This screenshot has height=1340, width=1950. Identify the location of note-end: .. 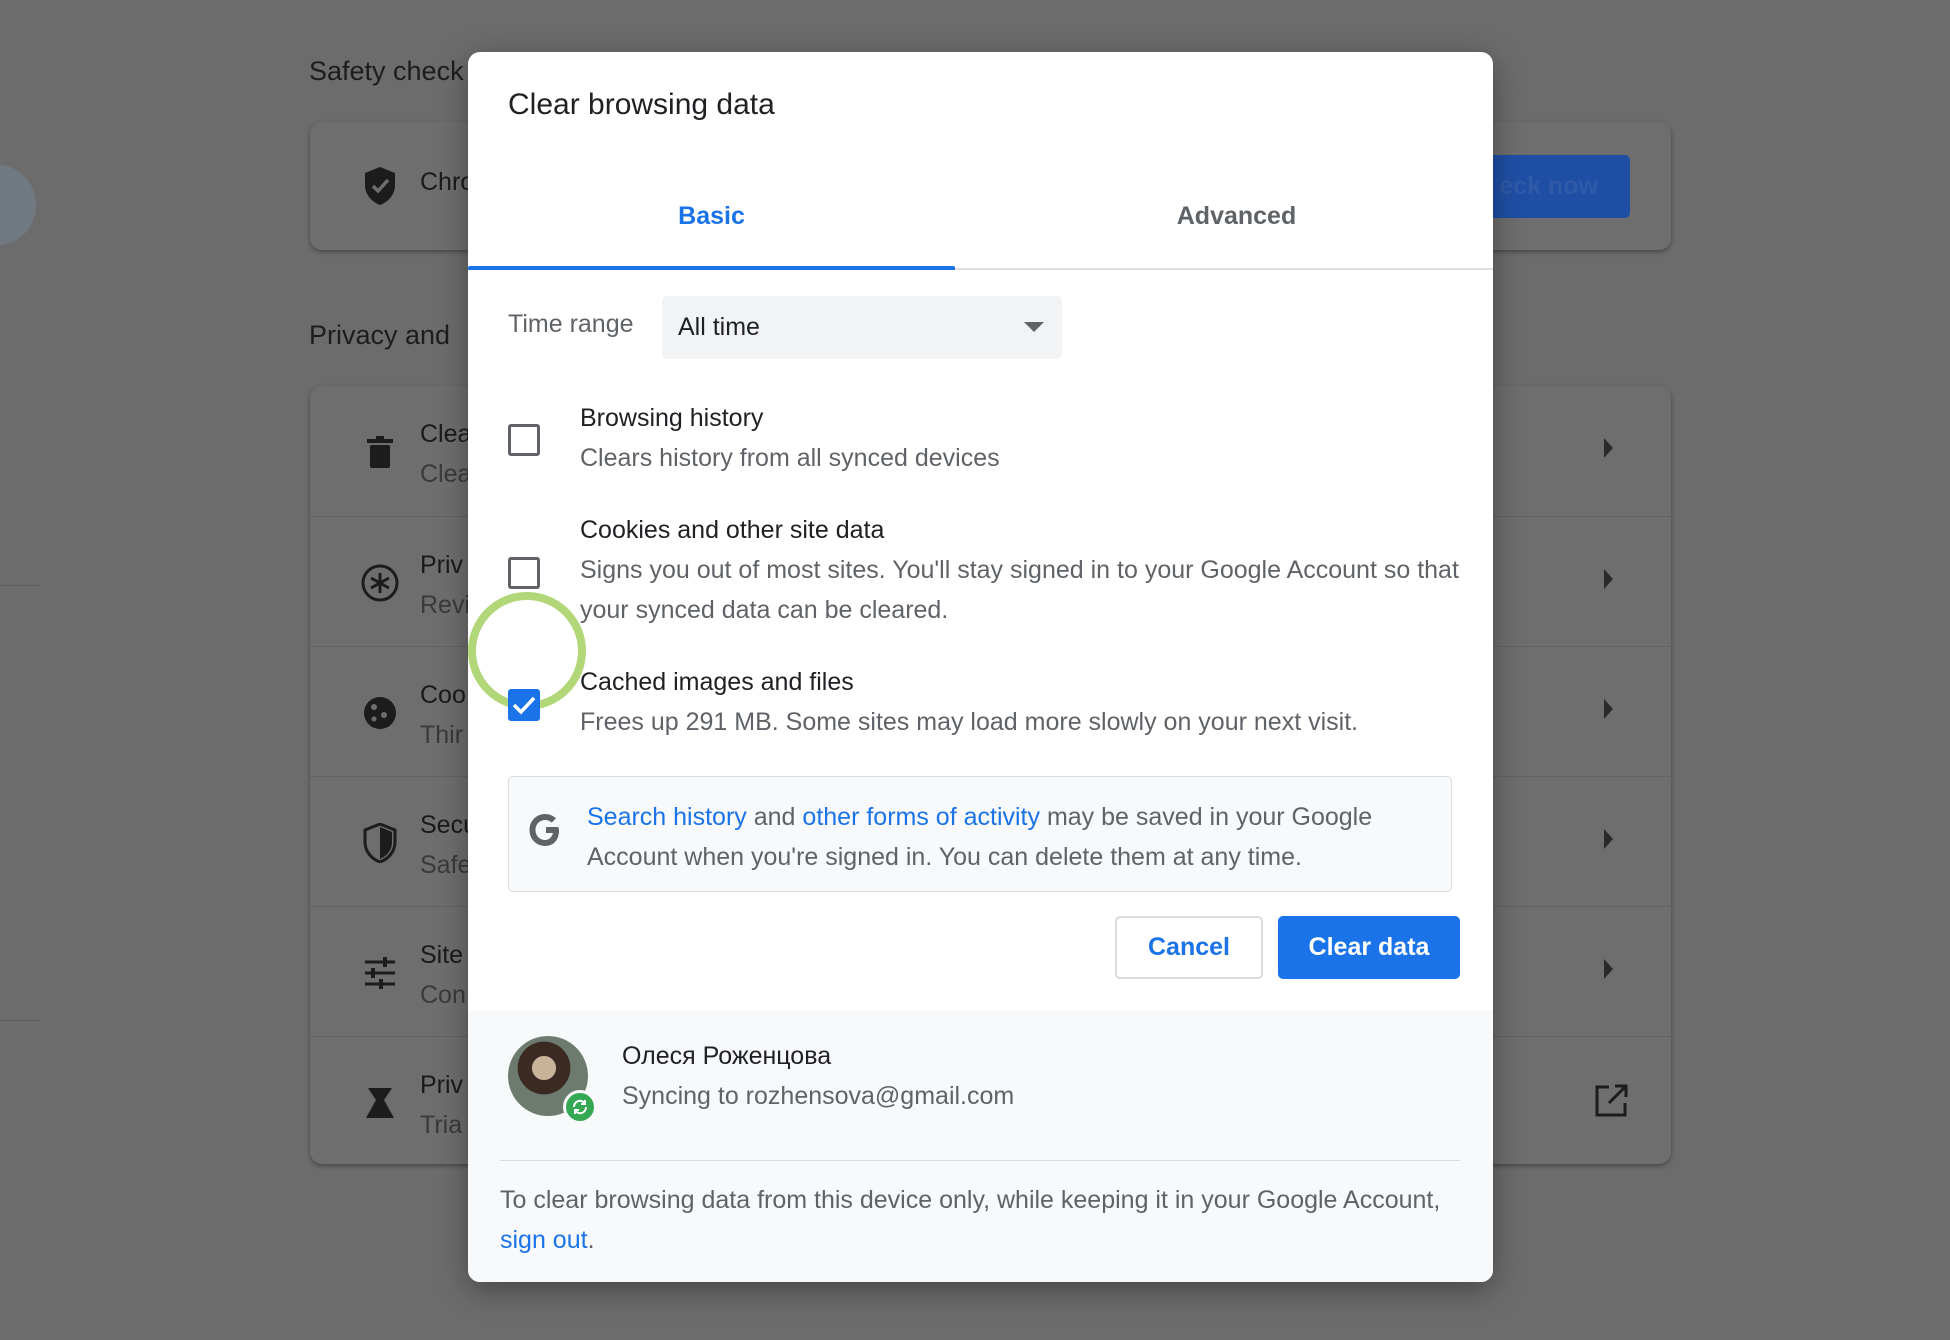
(591, 1240).